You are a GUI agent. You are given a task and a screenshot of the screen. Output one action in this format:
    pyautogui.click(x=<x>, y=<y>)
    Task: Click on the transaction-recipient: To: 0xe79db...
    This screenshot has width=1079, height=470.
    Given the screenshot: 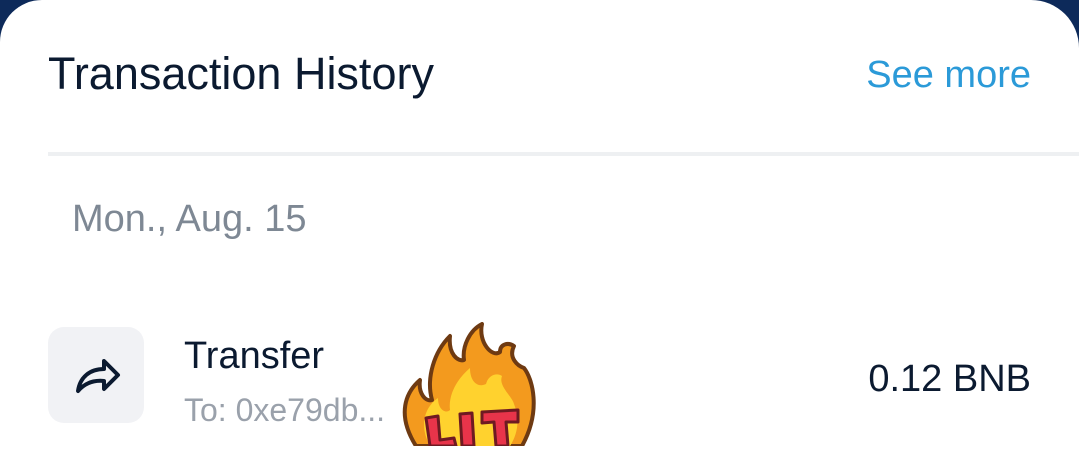 What is the action you would take?
    pyautogui.click(x=285, y=410)
    